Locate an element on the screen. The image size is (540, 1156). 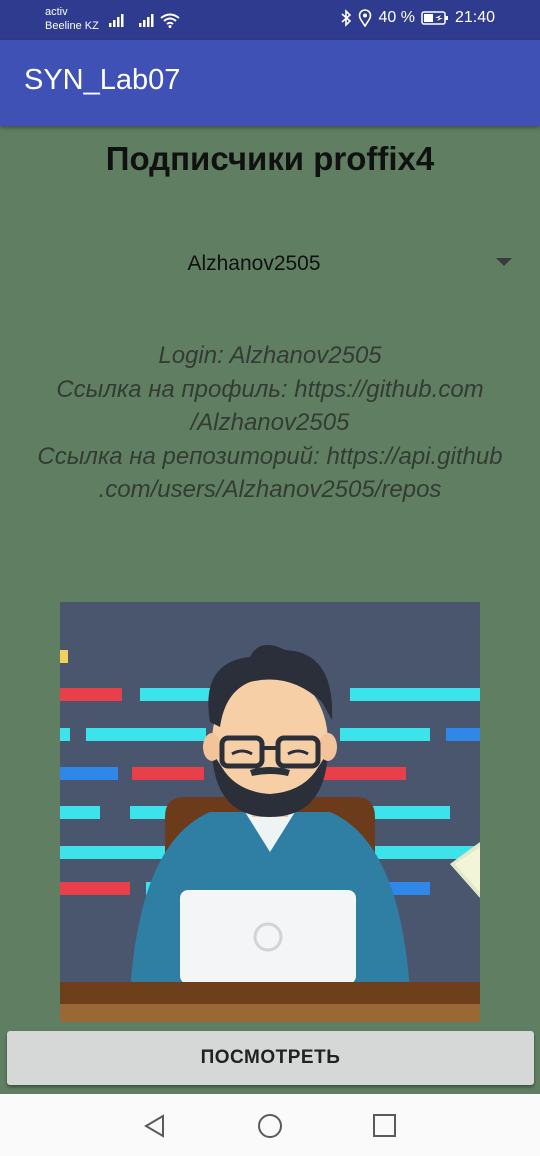
clock: 21:40 is located at coordinates (474, 17).